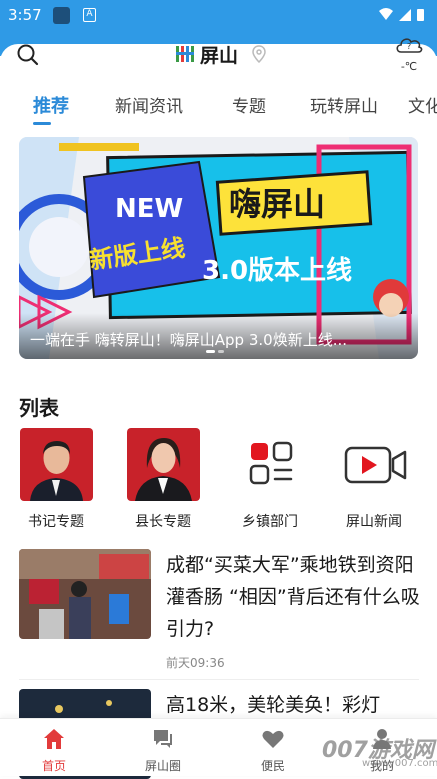 The height and width of the screenshot is (779, 437). I want to click on grid-item-pingshan-news: 屏山新闻, so click(374, 479).